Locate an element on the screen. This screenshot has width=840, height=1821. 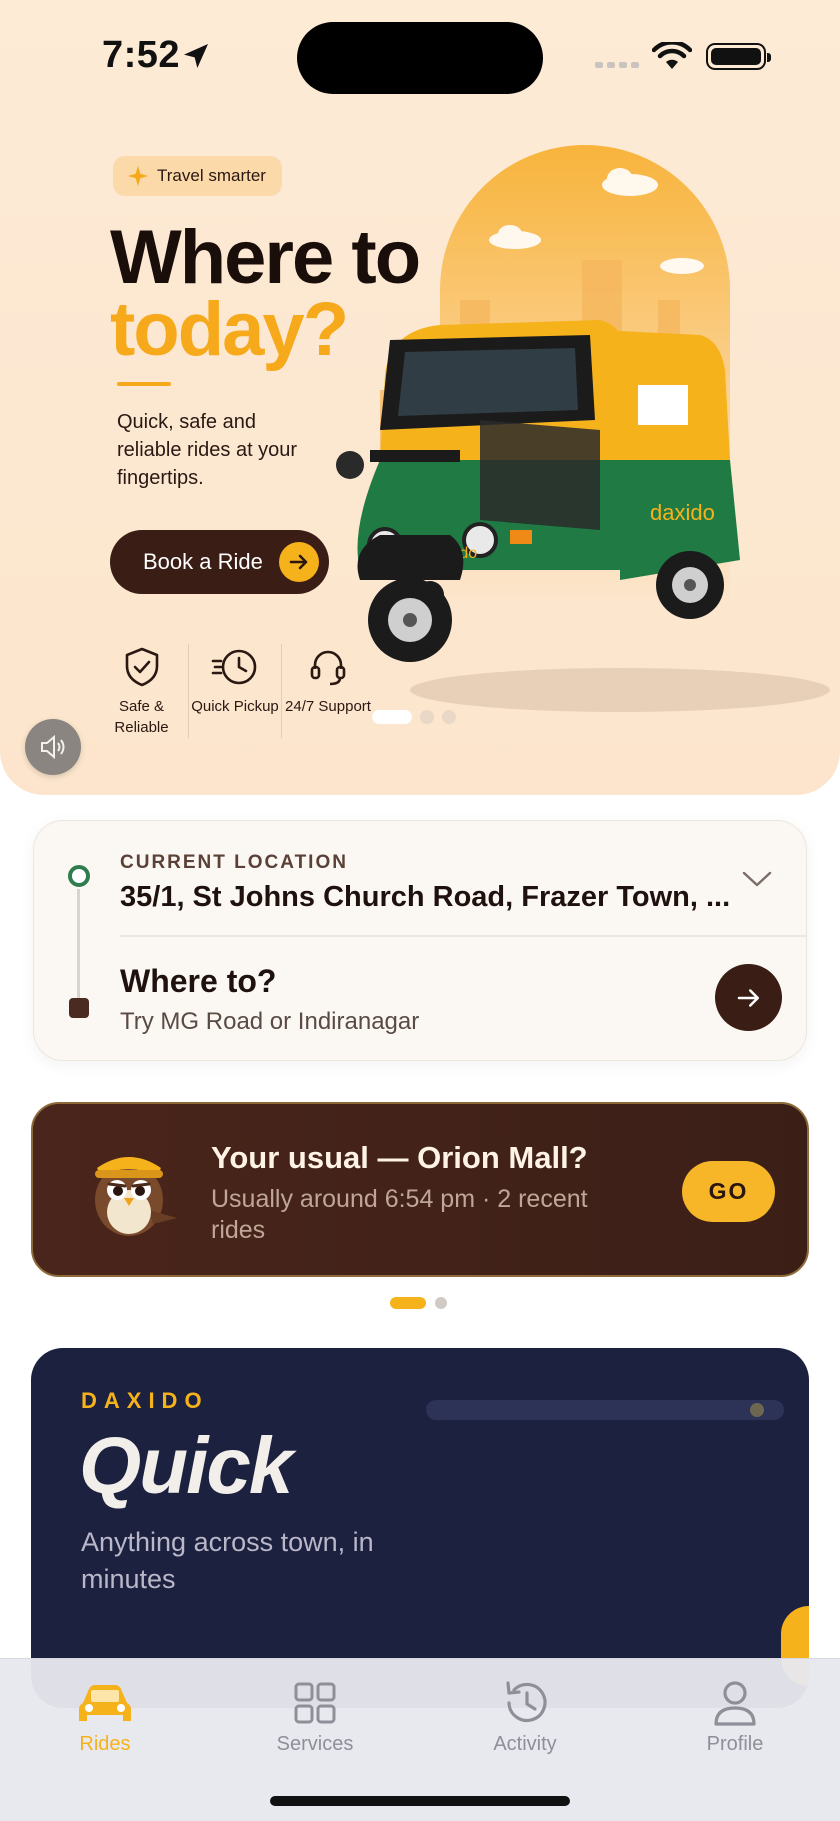
car-icon is located at coordinates (105, 1703).